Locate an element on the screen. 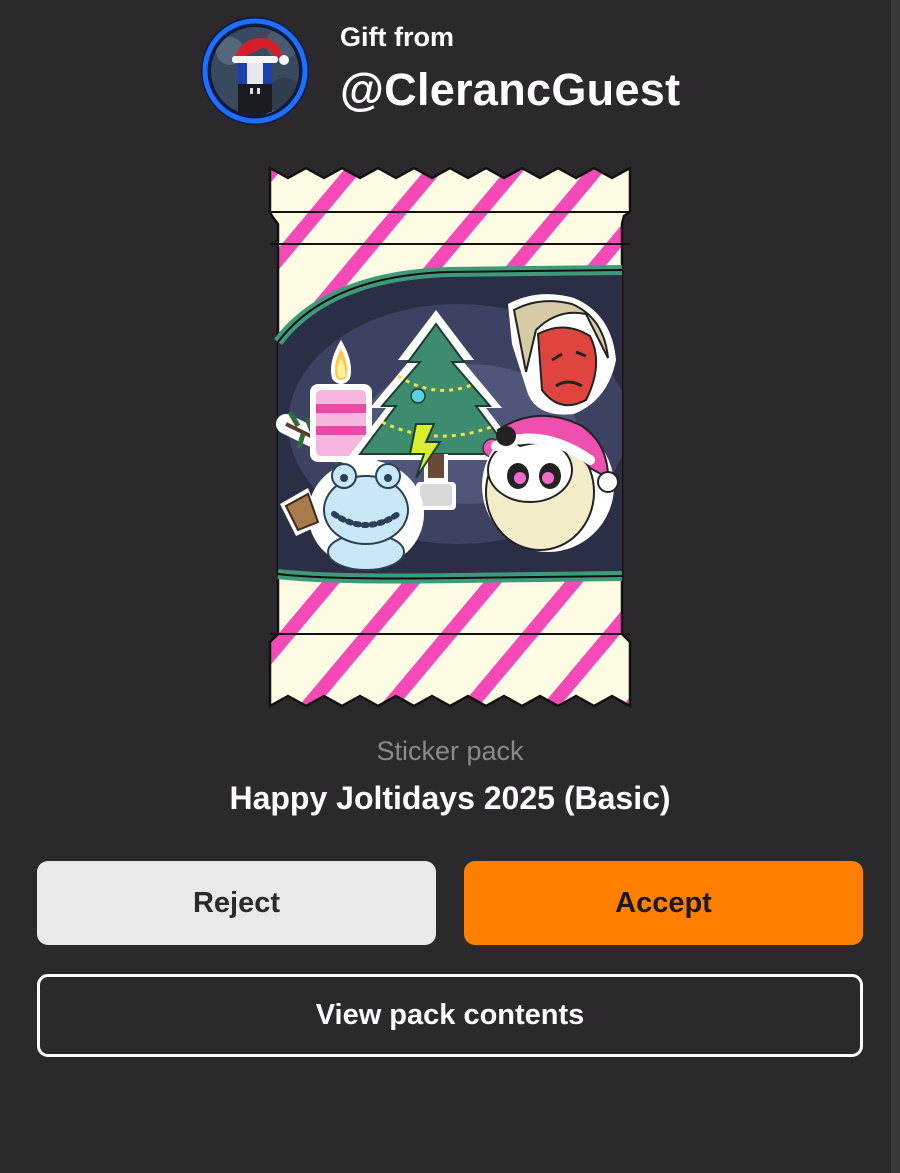 Image resolution: width=900 pixels, height=1173 pixels. gift-from-label: Gift from is located at coordinates (397, 37).